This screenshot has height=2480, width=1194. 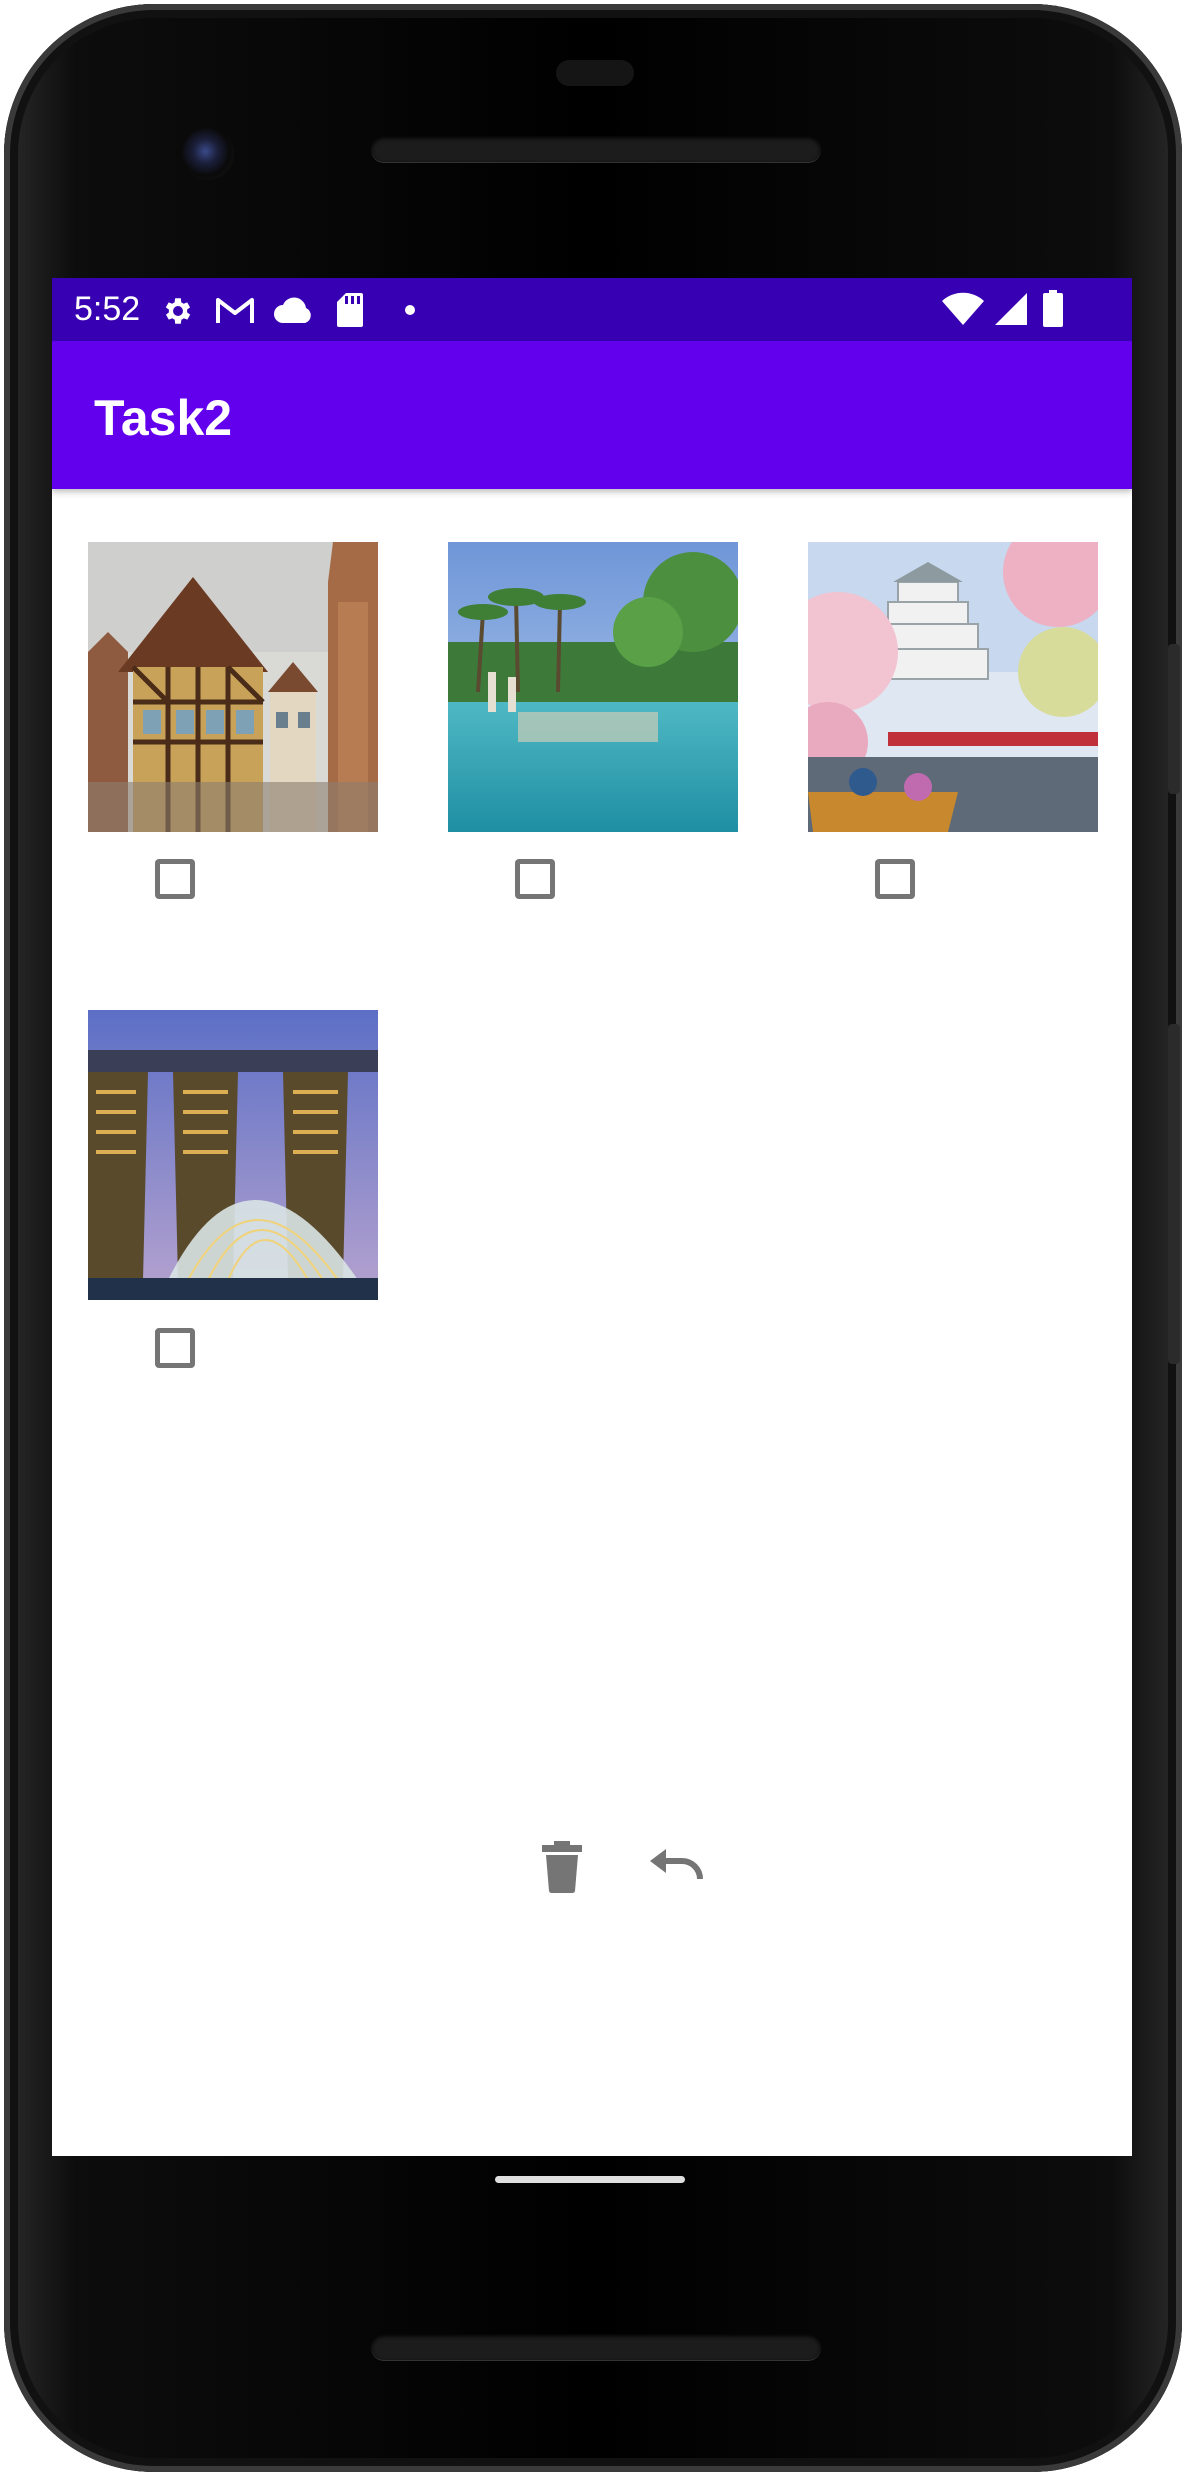 What do you see at coordinates (590, 2179) in the screenshot?
I see `home-gesture-pill` at bounding box center [590, 2179].